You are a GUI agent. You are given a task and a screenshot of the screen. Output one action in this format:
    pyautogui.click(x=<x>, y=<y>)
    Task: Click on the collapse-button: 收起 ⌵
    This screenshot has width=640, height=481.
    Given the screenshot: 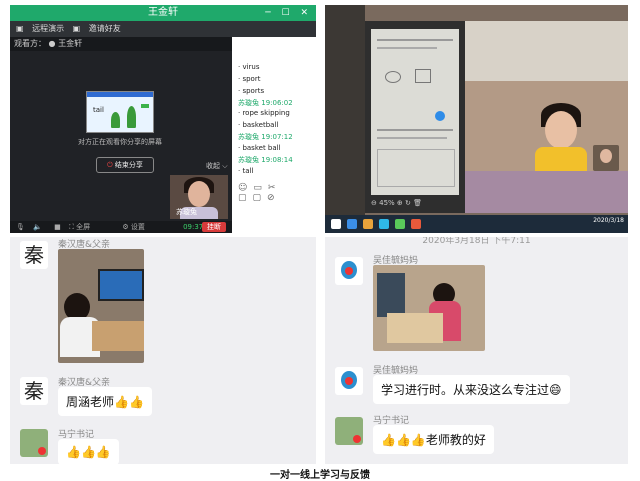 What is the action you would take?
    pyautogui.click(x=217, y=166)
    